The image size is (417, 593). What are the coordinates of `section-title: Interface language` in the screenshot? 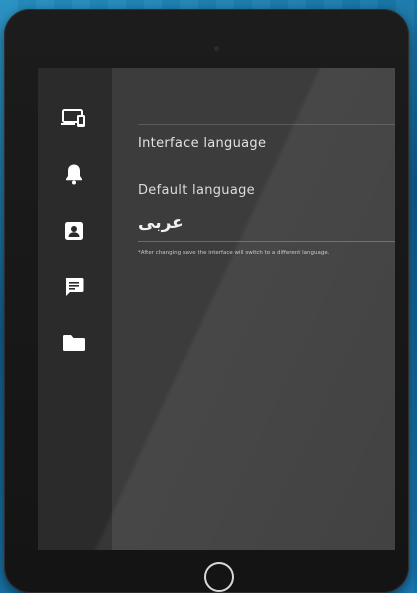 It's located at (202, 143).